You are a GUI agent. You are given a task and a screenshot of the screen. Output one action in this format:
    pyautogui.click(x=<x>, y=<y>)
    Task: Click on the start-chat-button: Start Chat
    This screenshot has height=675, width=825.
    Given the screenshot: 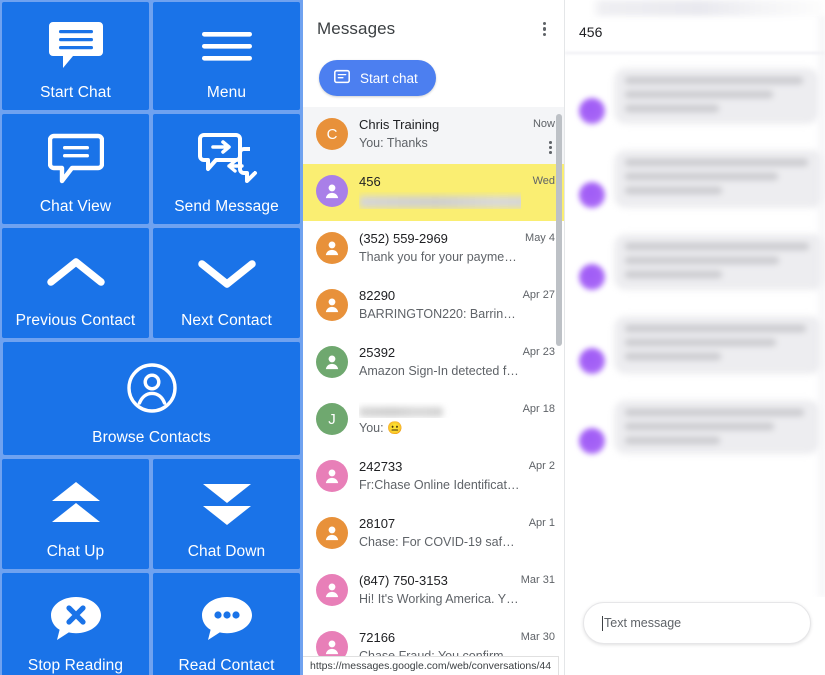 What is the action you would take?
    pyautogui.click(x=75, y=56)
    